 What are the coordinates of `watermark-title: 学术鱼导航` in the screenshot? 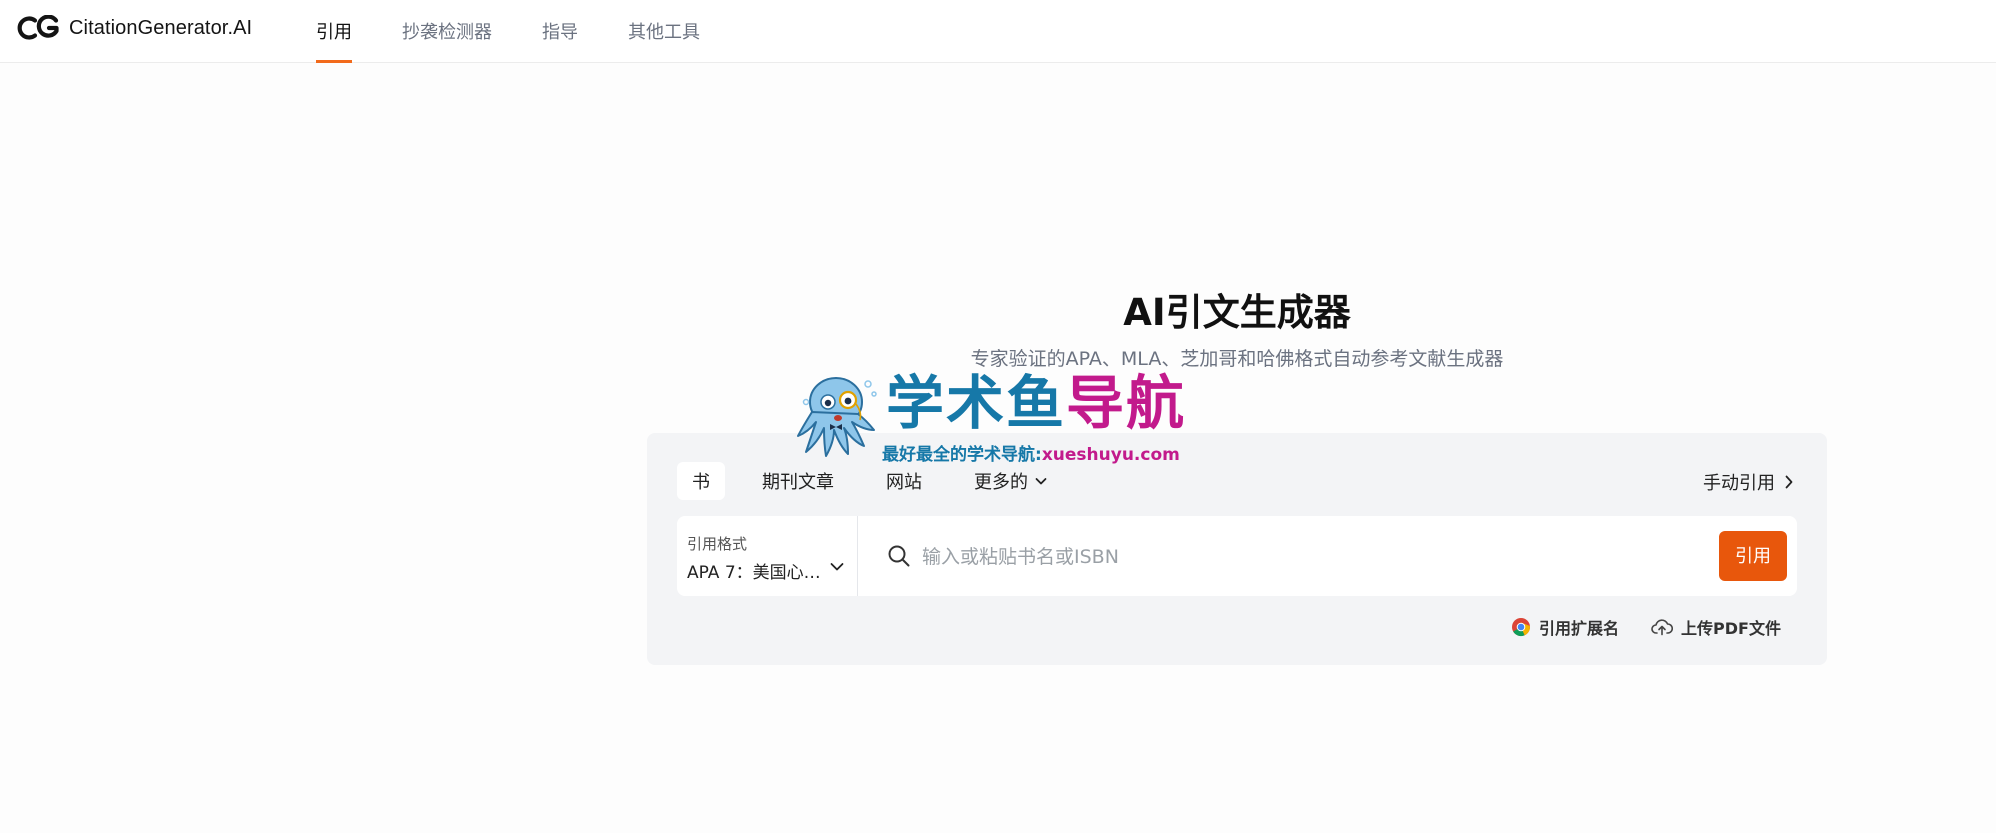 It's located at (1036, 403).